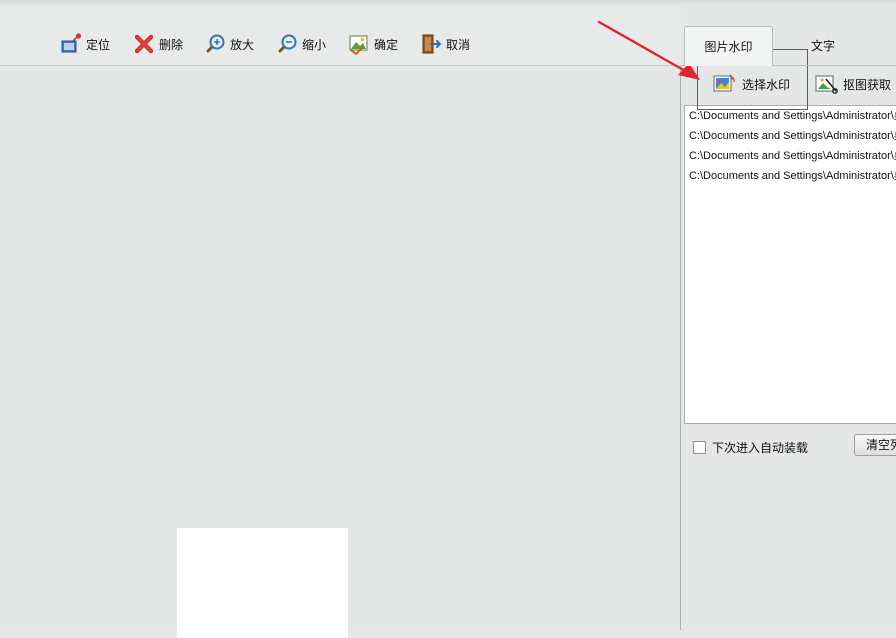 This screenshot has height=638, width=896. I want to click on door-exit-icon, so click(432, 44).